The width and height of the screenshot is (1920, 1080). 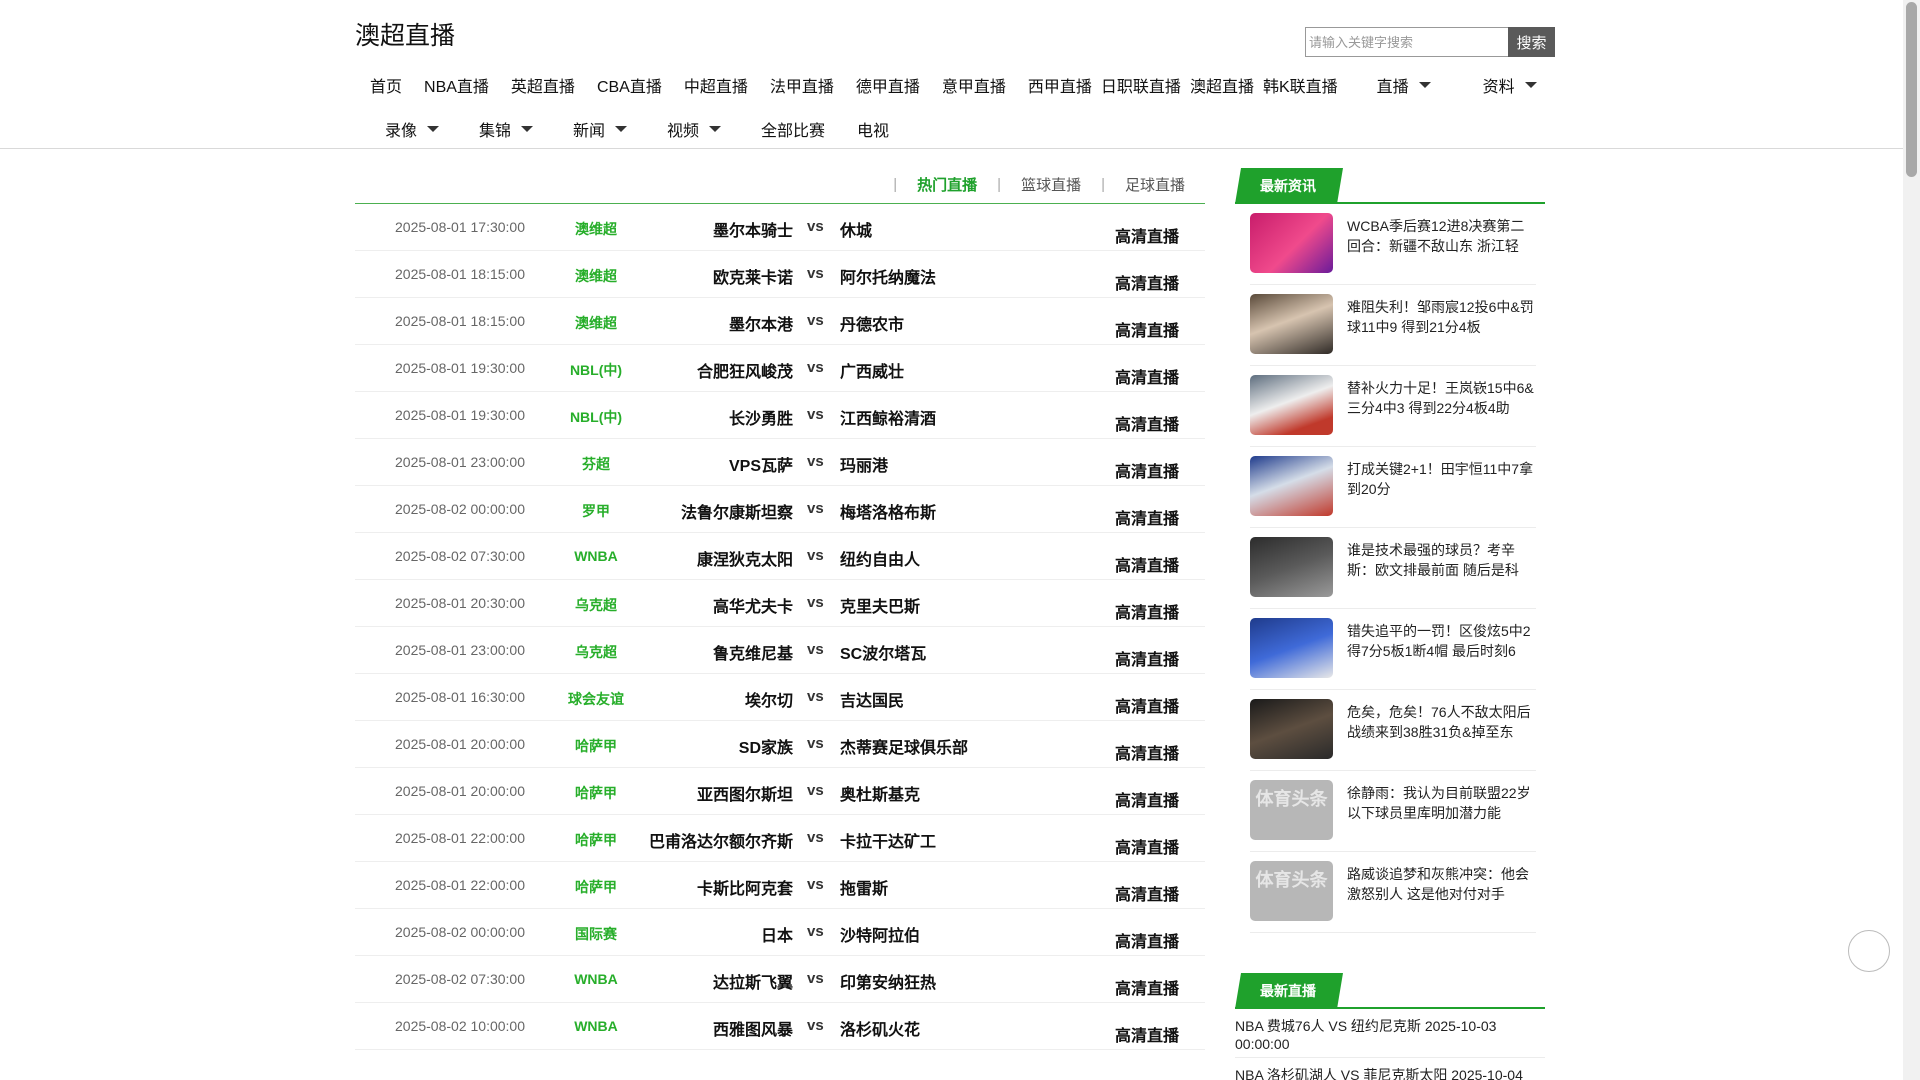 I want to click on match-home-team: 康涅狄克太阳, so click(x=745, y=558).